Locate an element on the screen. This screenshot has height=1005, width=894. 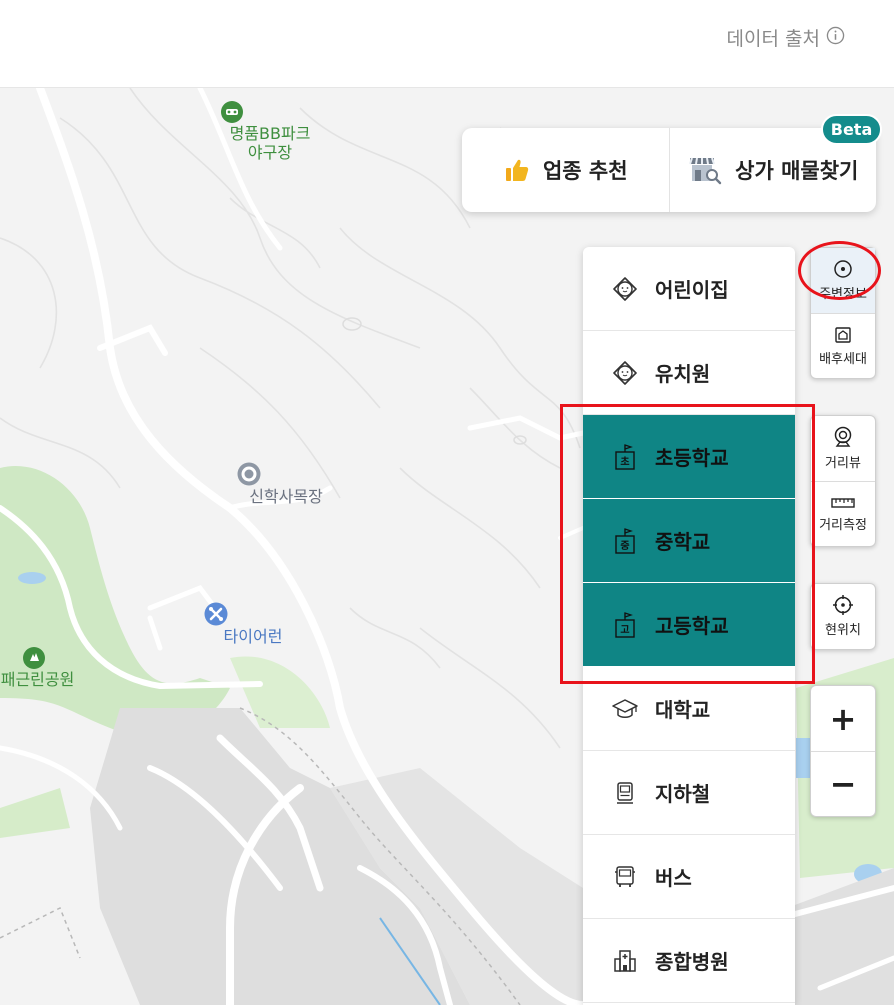
poi-label: 실패근린공원 is located at coordinates (37, 679).